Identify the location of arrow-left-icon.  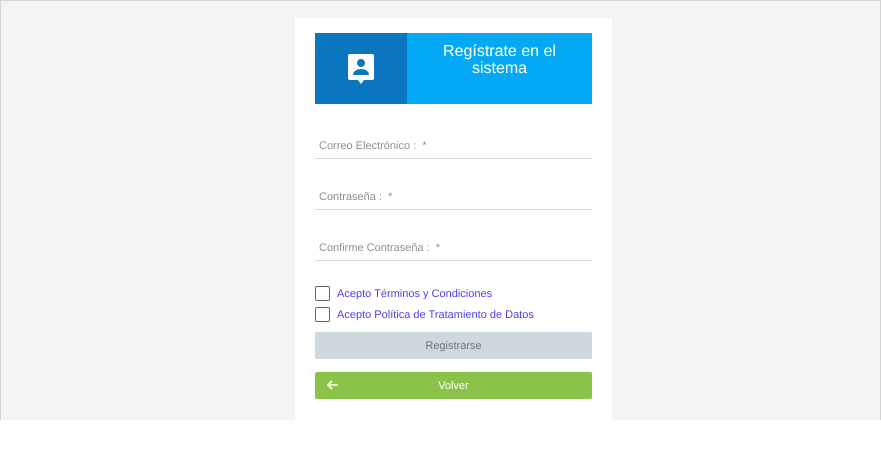
(333, 385).